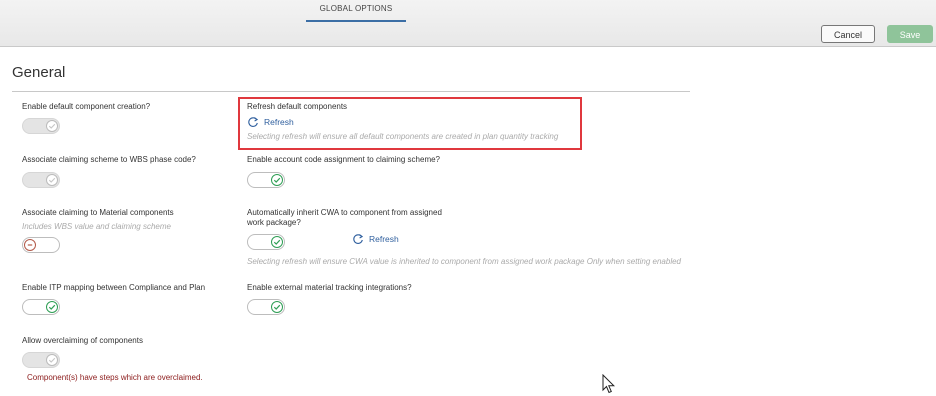  What do you see at coordinates (351, 91) in the screenshot?
I see `section-divider` at bounding box center [351, 91].